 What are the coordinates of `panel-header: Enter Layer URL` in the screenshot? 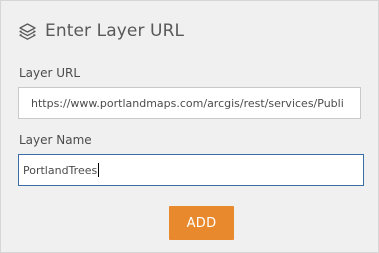 It's located at (101, 31).